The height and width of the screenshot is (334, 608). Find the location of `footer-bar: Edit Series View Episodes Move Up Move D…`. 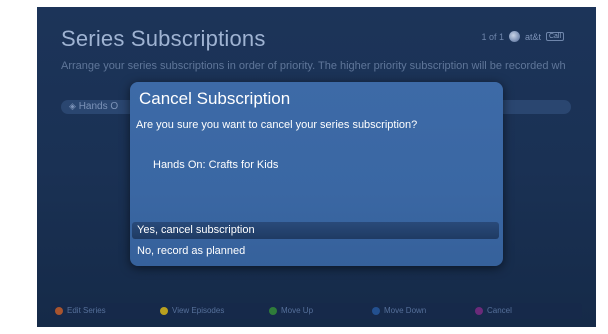

footer-bar: Edit Series View Episodes Move Up Move D… is located at coordinates (316, 311).